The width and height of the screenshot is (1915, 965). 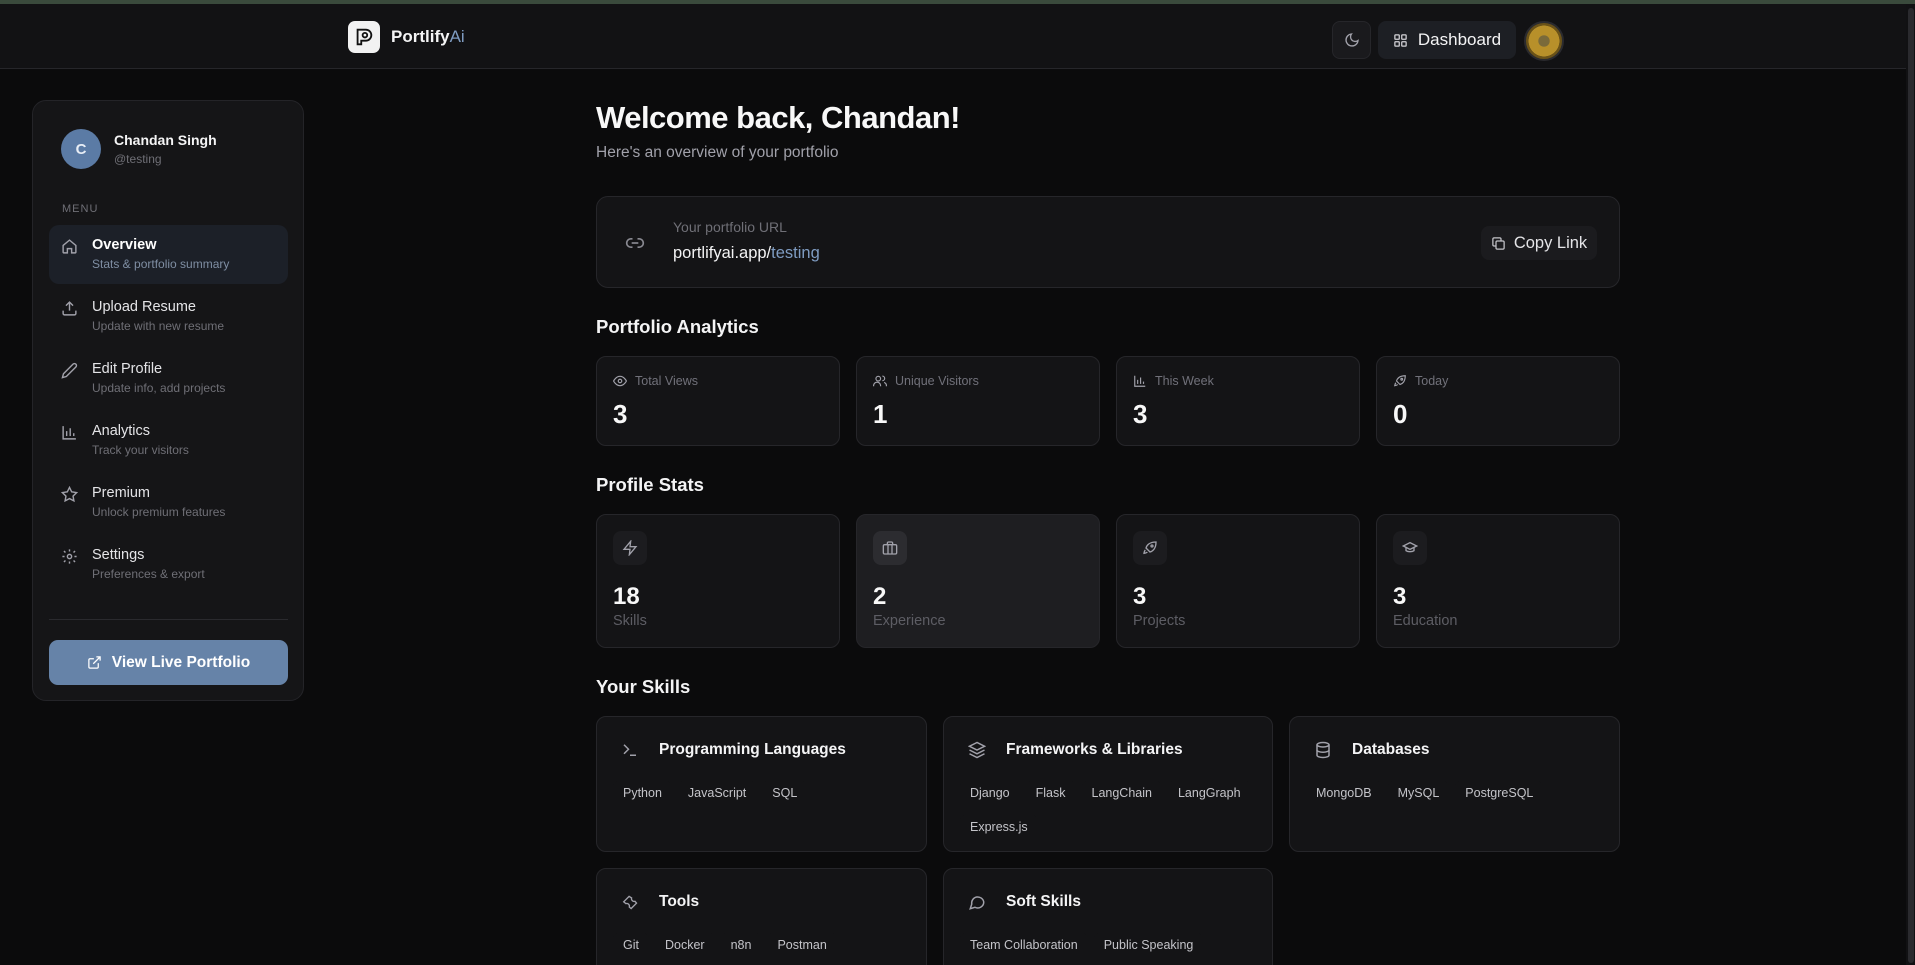 I want to click on stat-value: 0, so click(x=1400, y=414).